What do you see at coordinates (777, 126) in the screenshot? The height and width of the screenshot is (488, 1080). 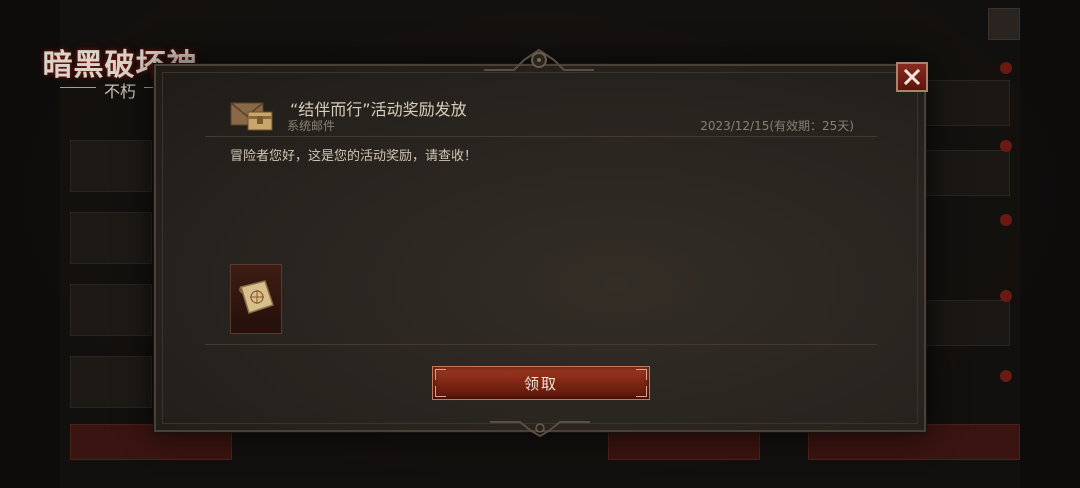 I see `mail-date: 2023/12/15(有效期：25天)` at bounding box center [777, 126].